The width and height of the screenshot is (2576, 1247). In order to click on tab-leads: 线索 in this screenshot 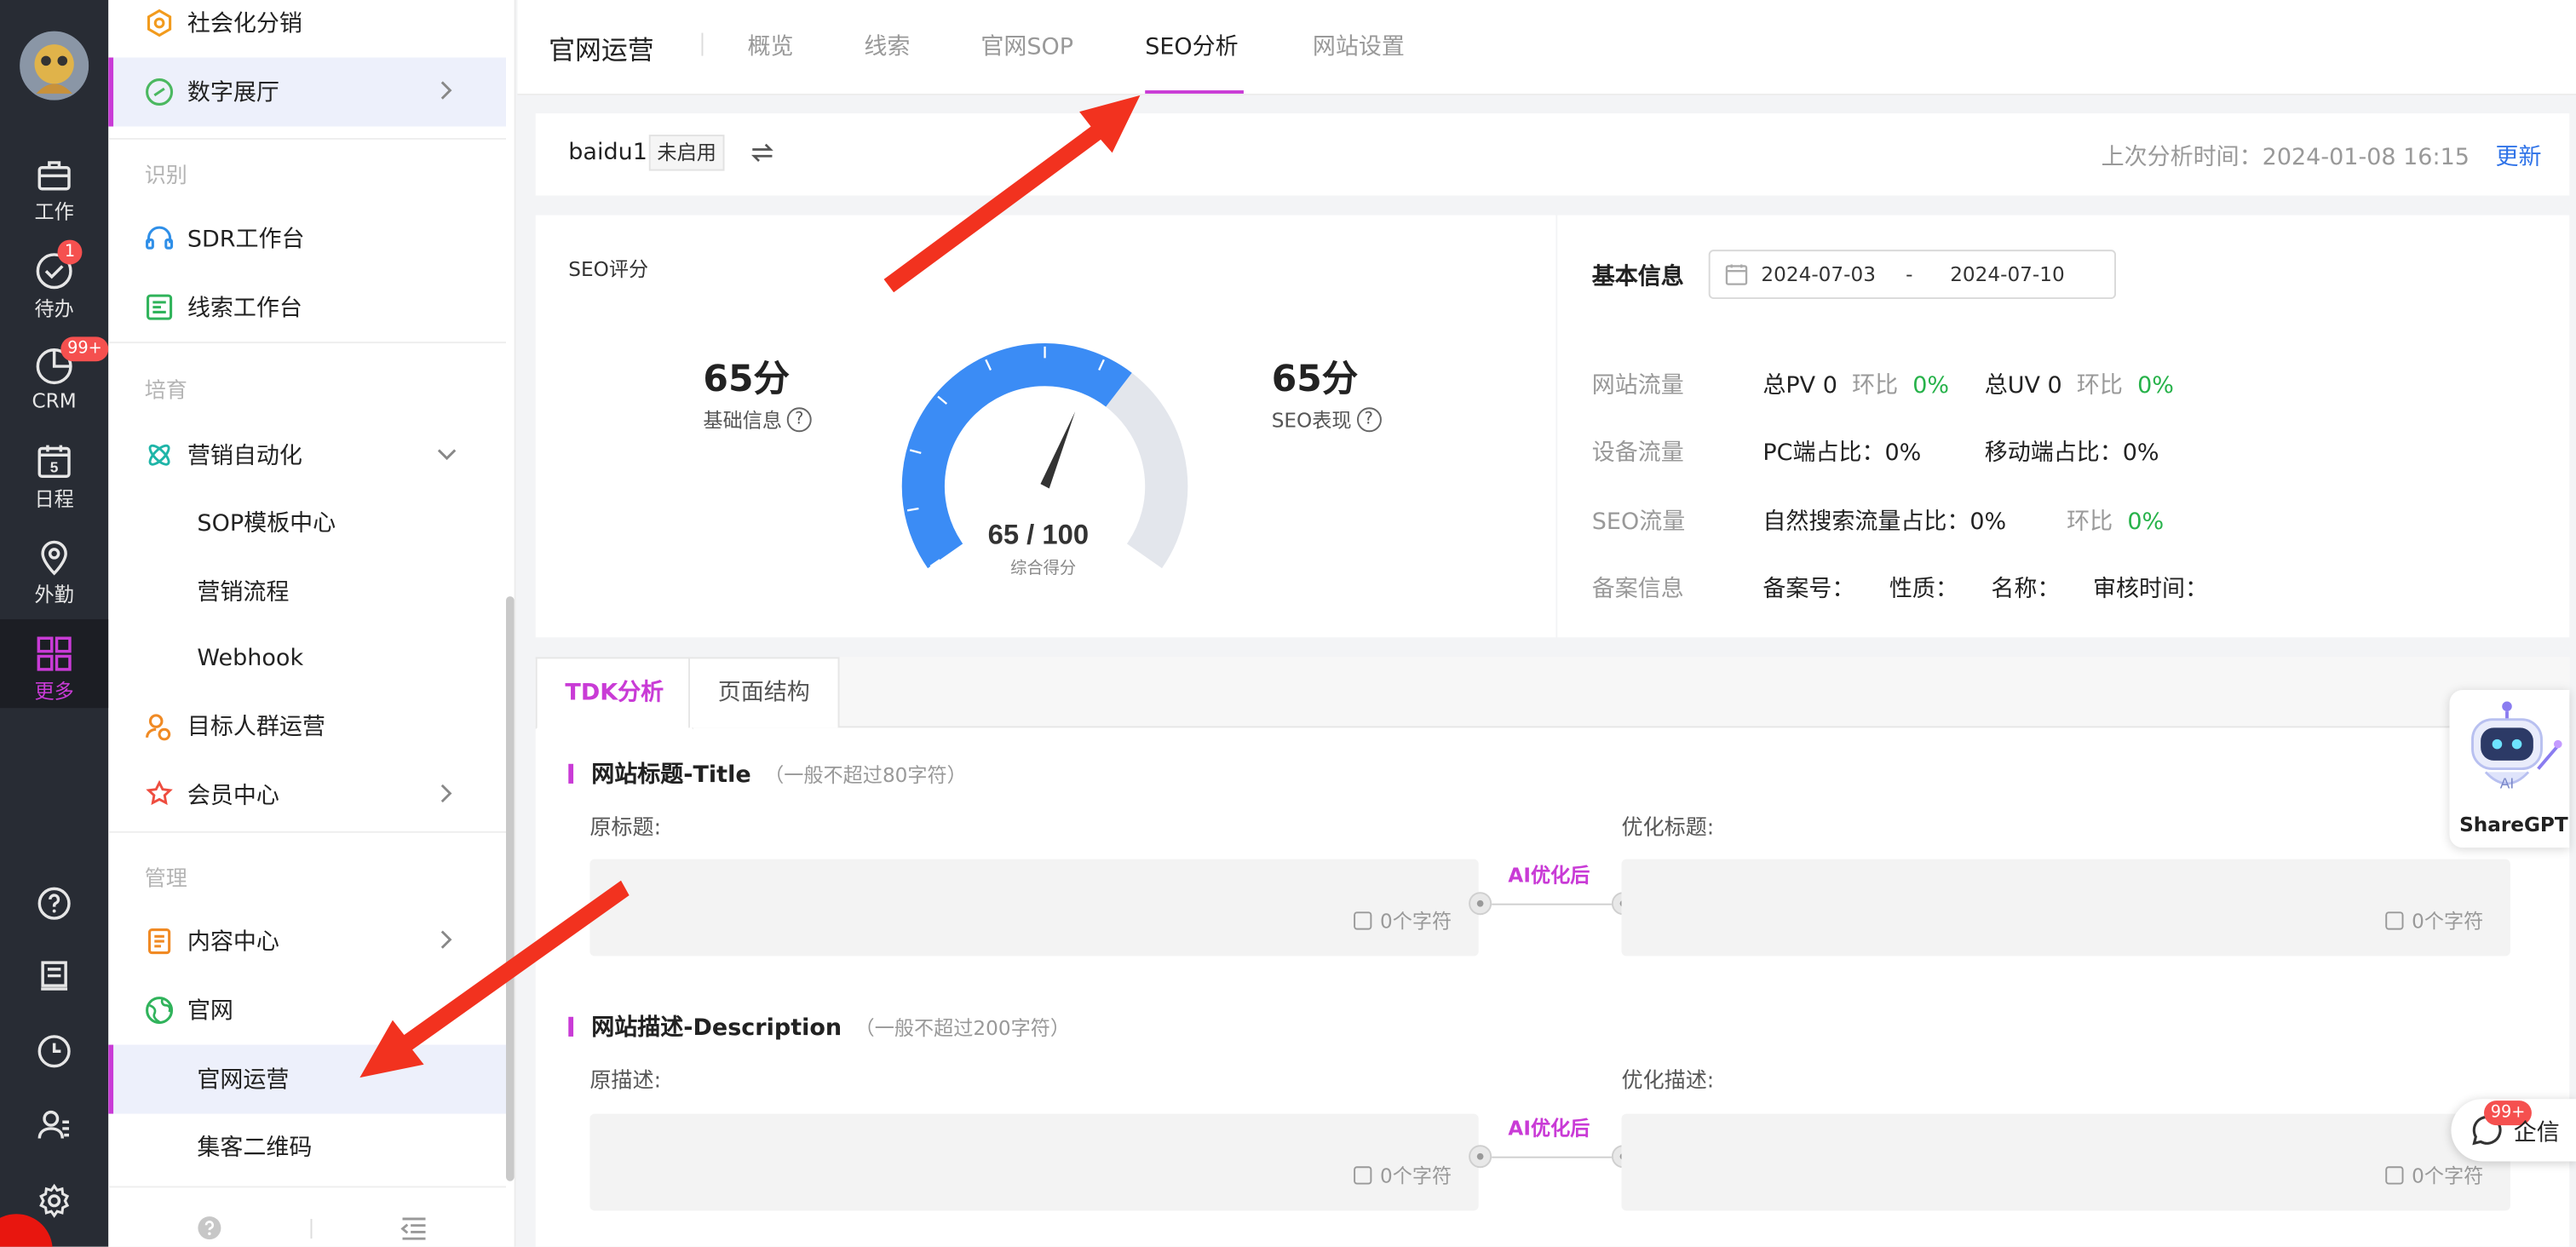, I will do `click(887, 47)`.